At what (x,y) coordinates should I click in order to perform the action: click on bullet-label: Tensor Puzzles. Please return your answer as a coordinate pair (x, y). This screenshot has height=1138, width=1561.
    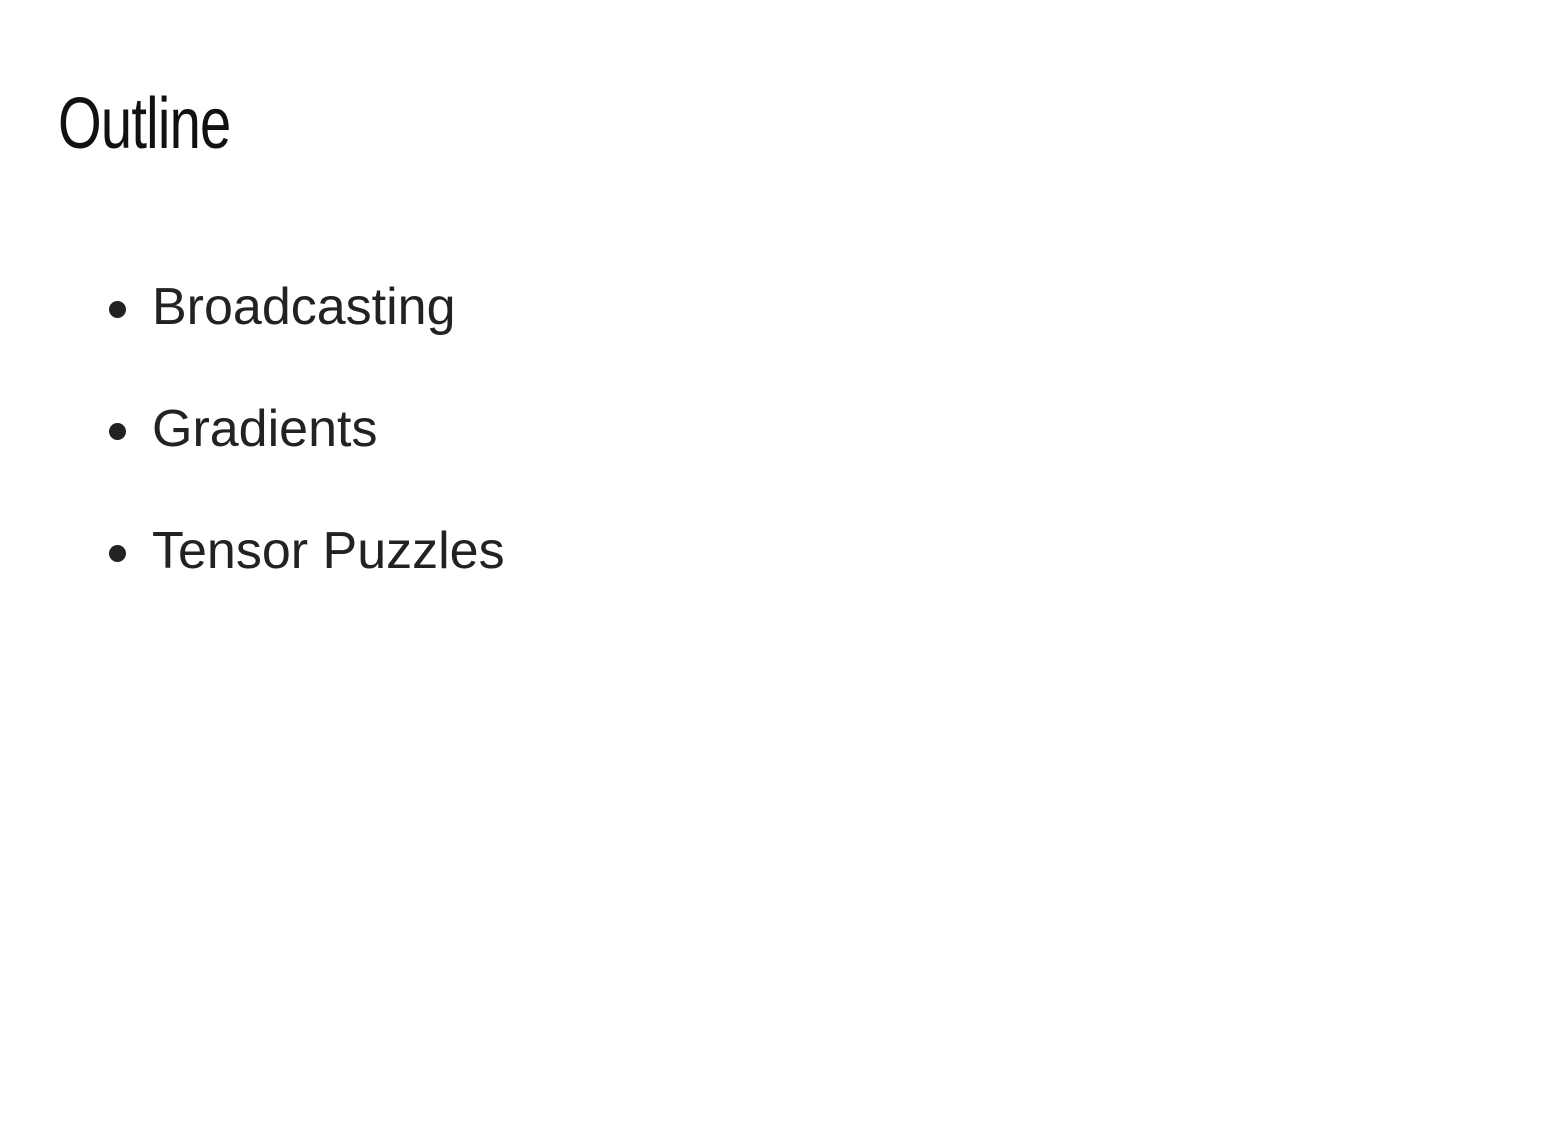
    Looking at the image, I should click on (328, 551).